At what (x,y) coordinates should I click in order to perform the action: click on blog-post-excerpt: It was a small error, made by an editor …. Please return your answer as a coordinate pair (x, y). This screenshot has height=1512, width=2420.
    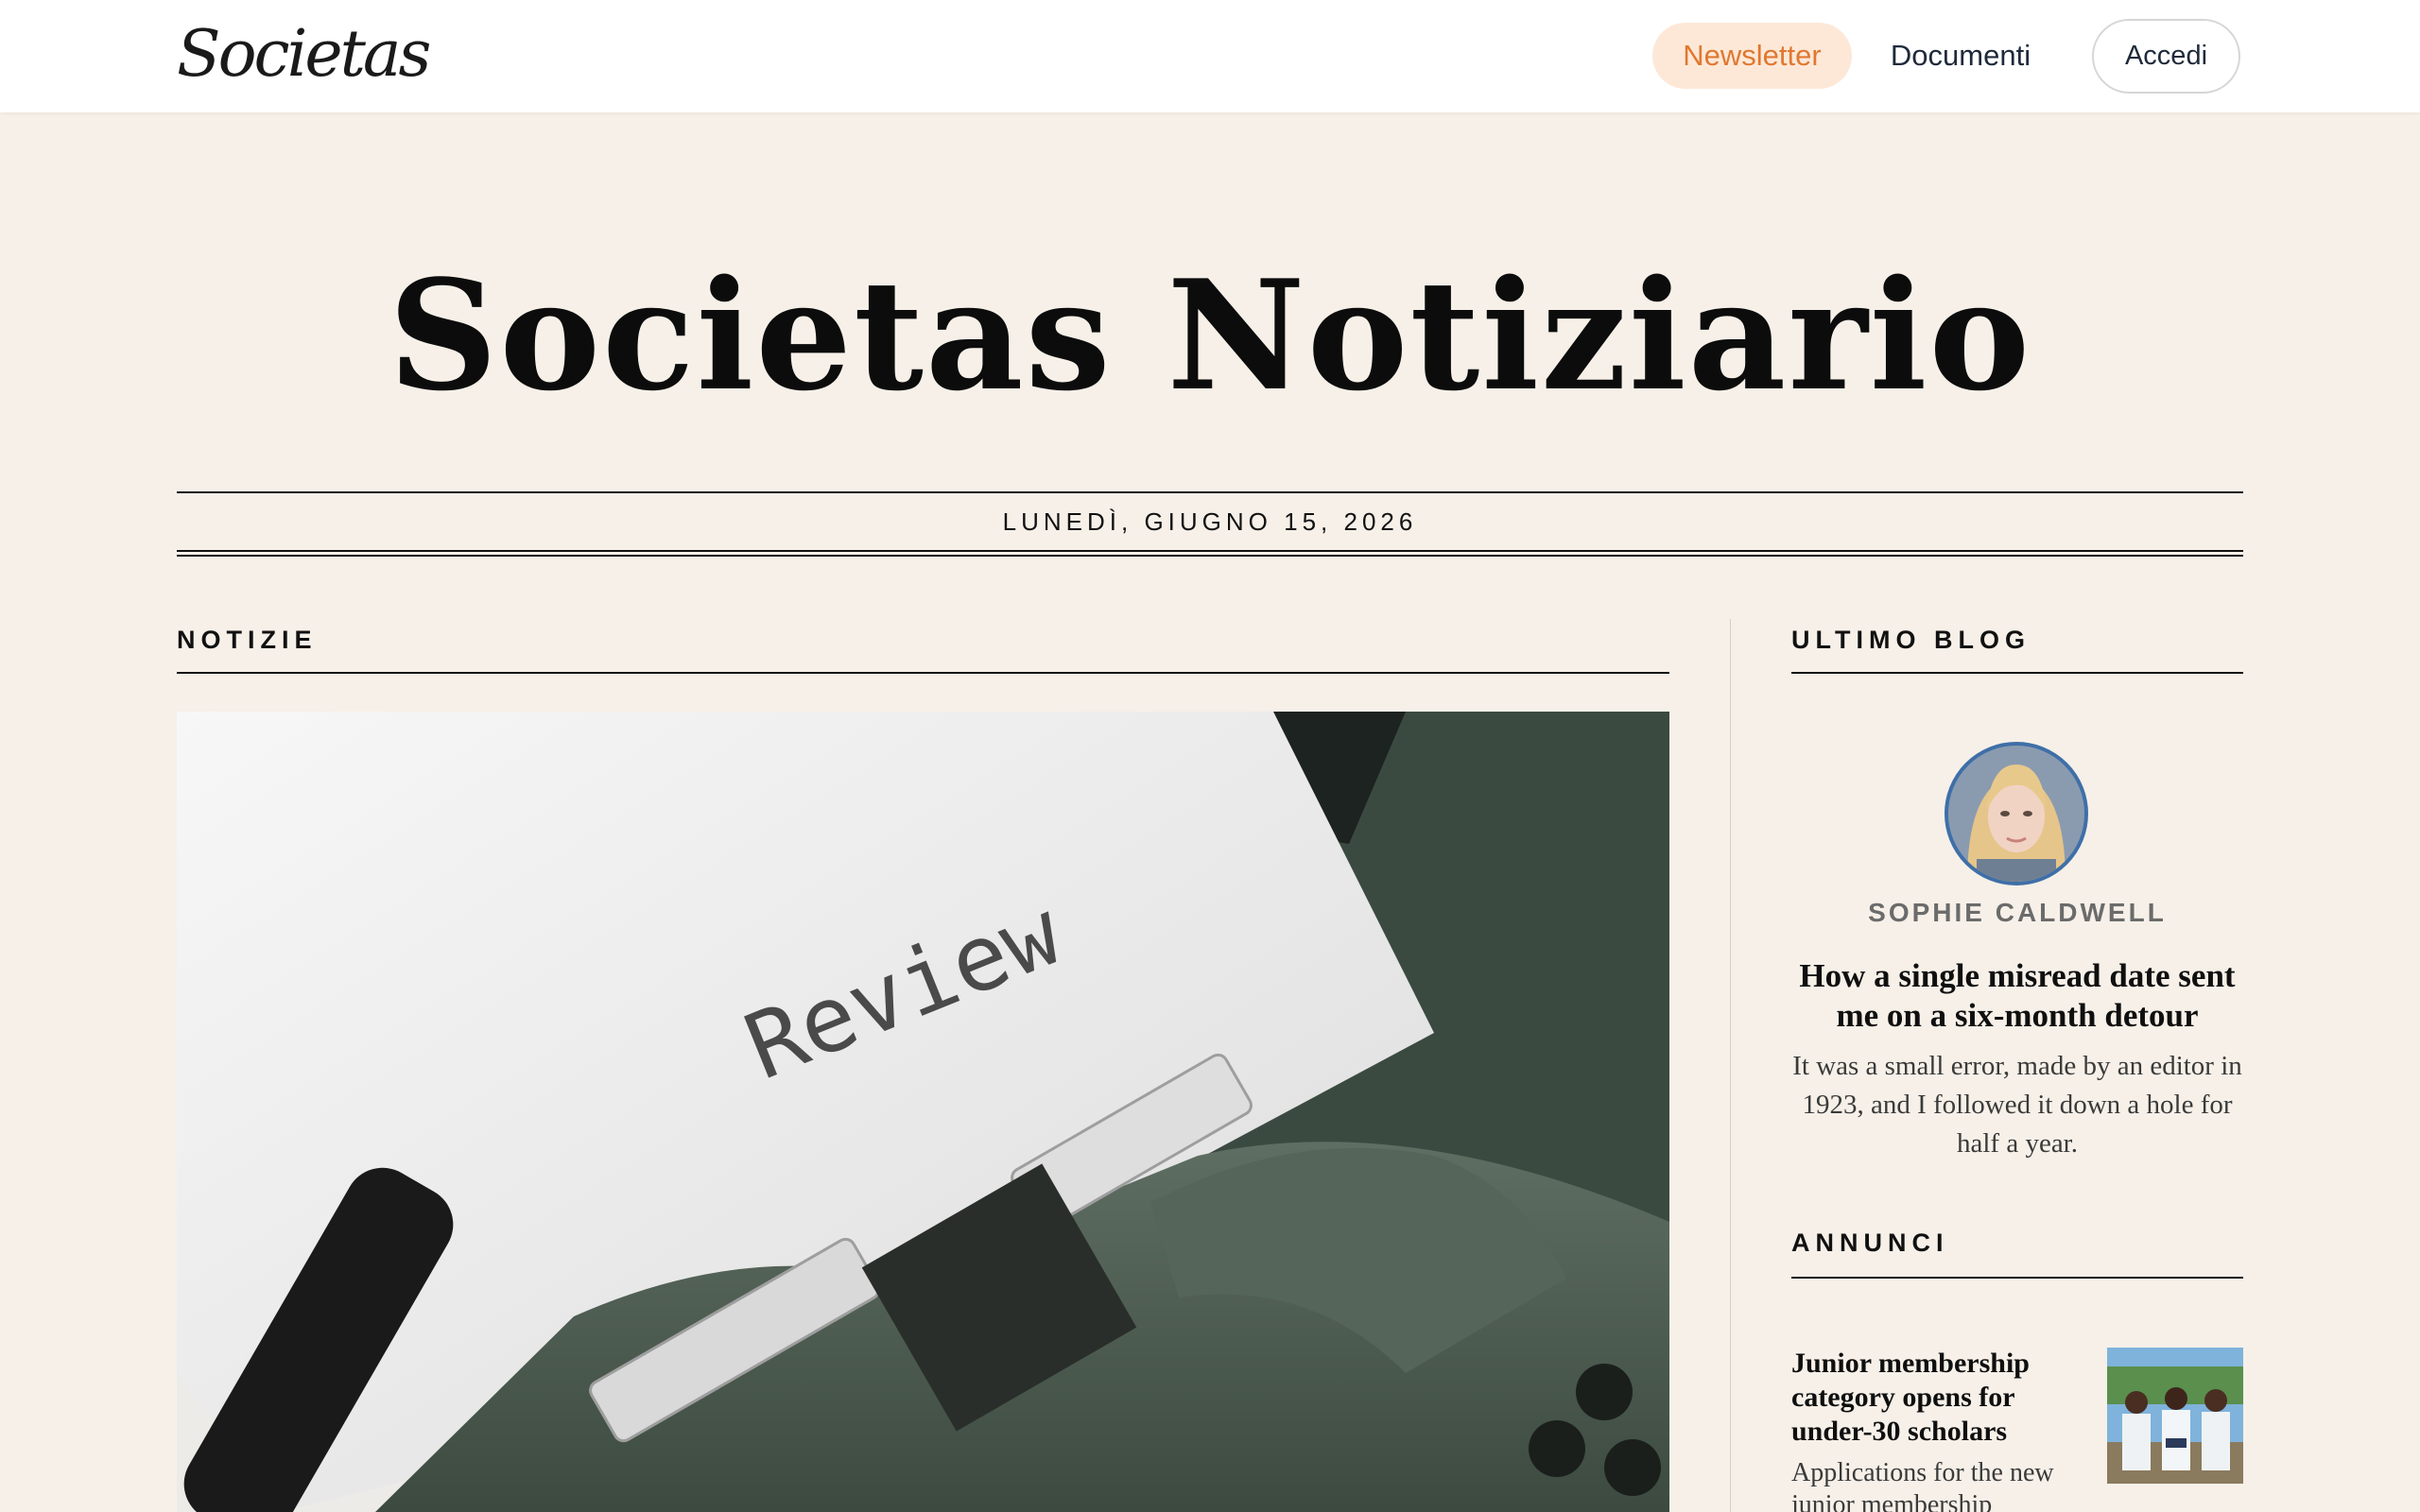
    Looking at the image, I should click on (2017, 1105).